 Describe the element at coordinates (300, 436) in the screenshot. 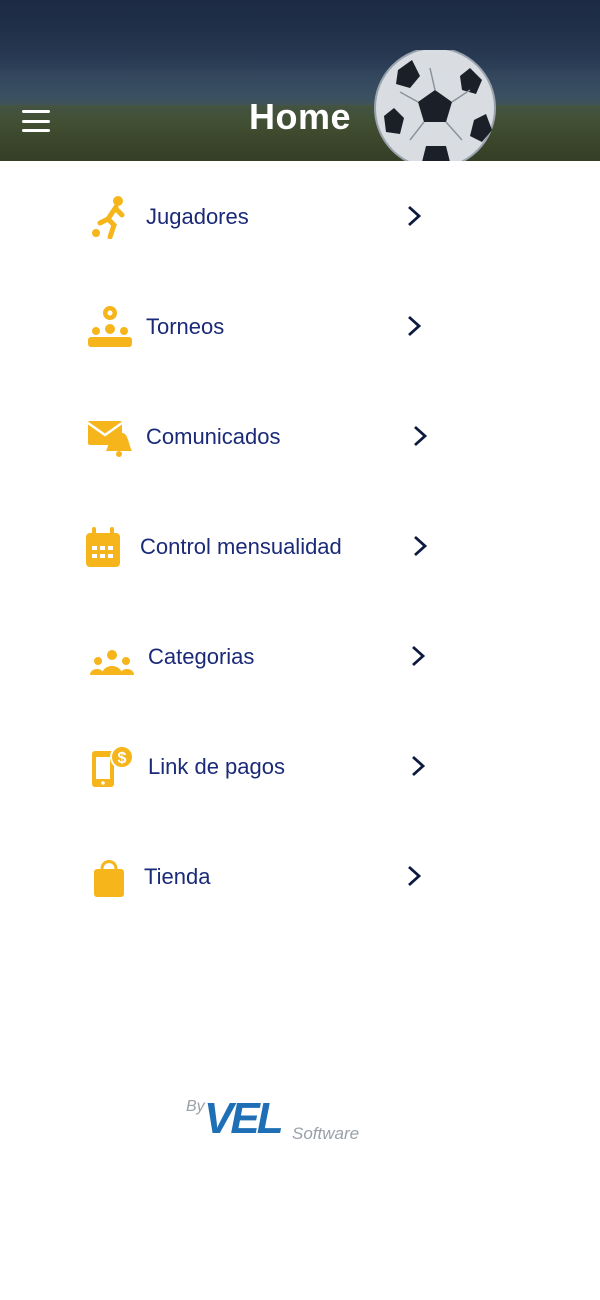

I see `menu-item-comunicados: Comunicados` at that location.